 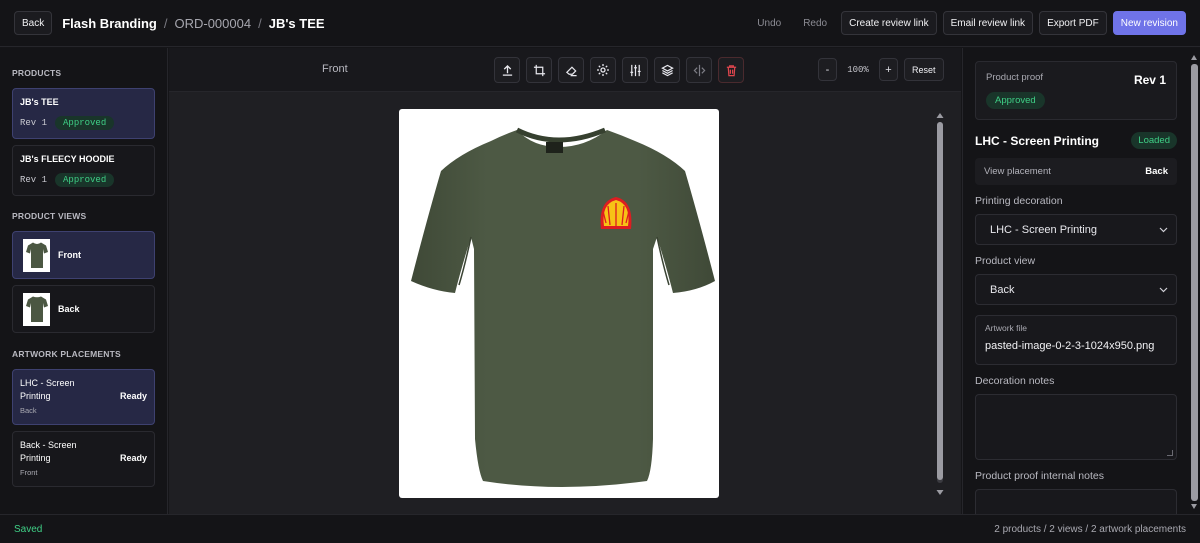 I want to click on product-view-value: Back, so click(x=1002, y=289).